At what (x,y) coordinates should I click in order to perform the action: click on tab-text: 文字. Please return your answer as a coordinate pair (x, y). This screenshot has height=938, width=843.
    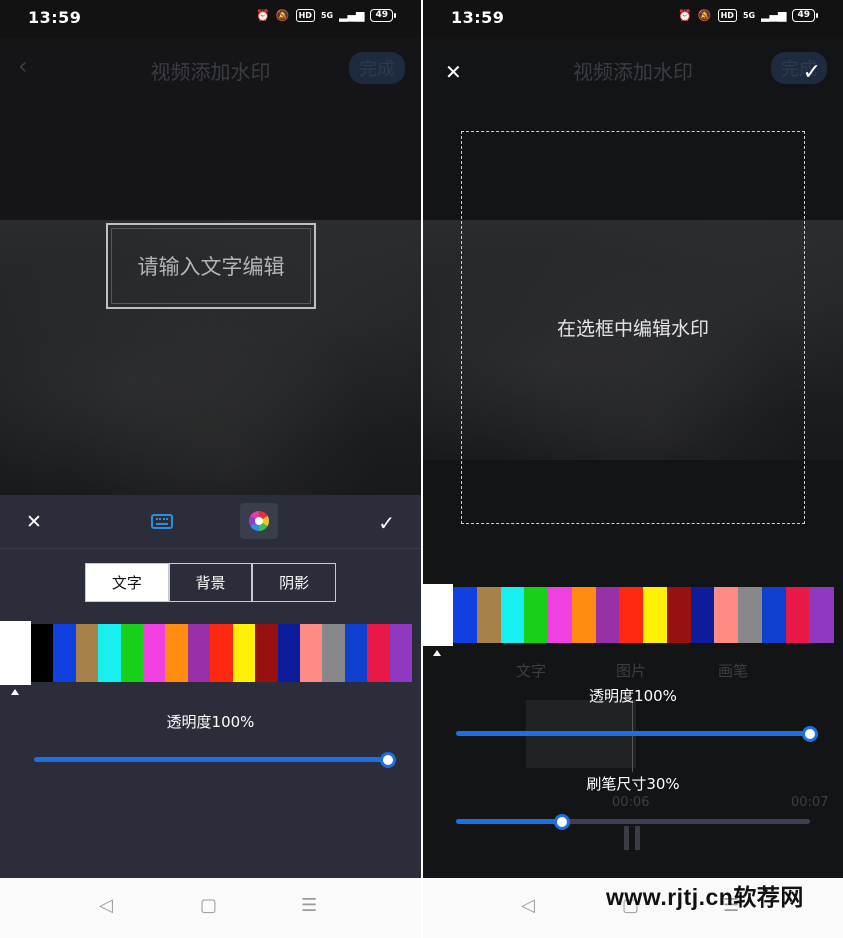
    Looking at the image, I should click on (128, 582).